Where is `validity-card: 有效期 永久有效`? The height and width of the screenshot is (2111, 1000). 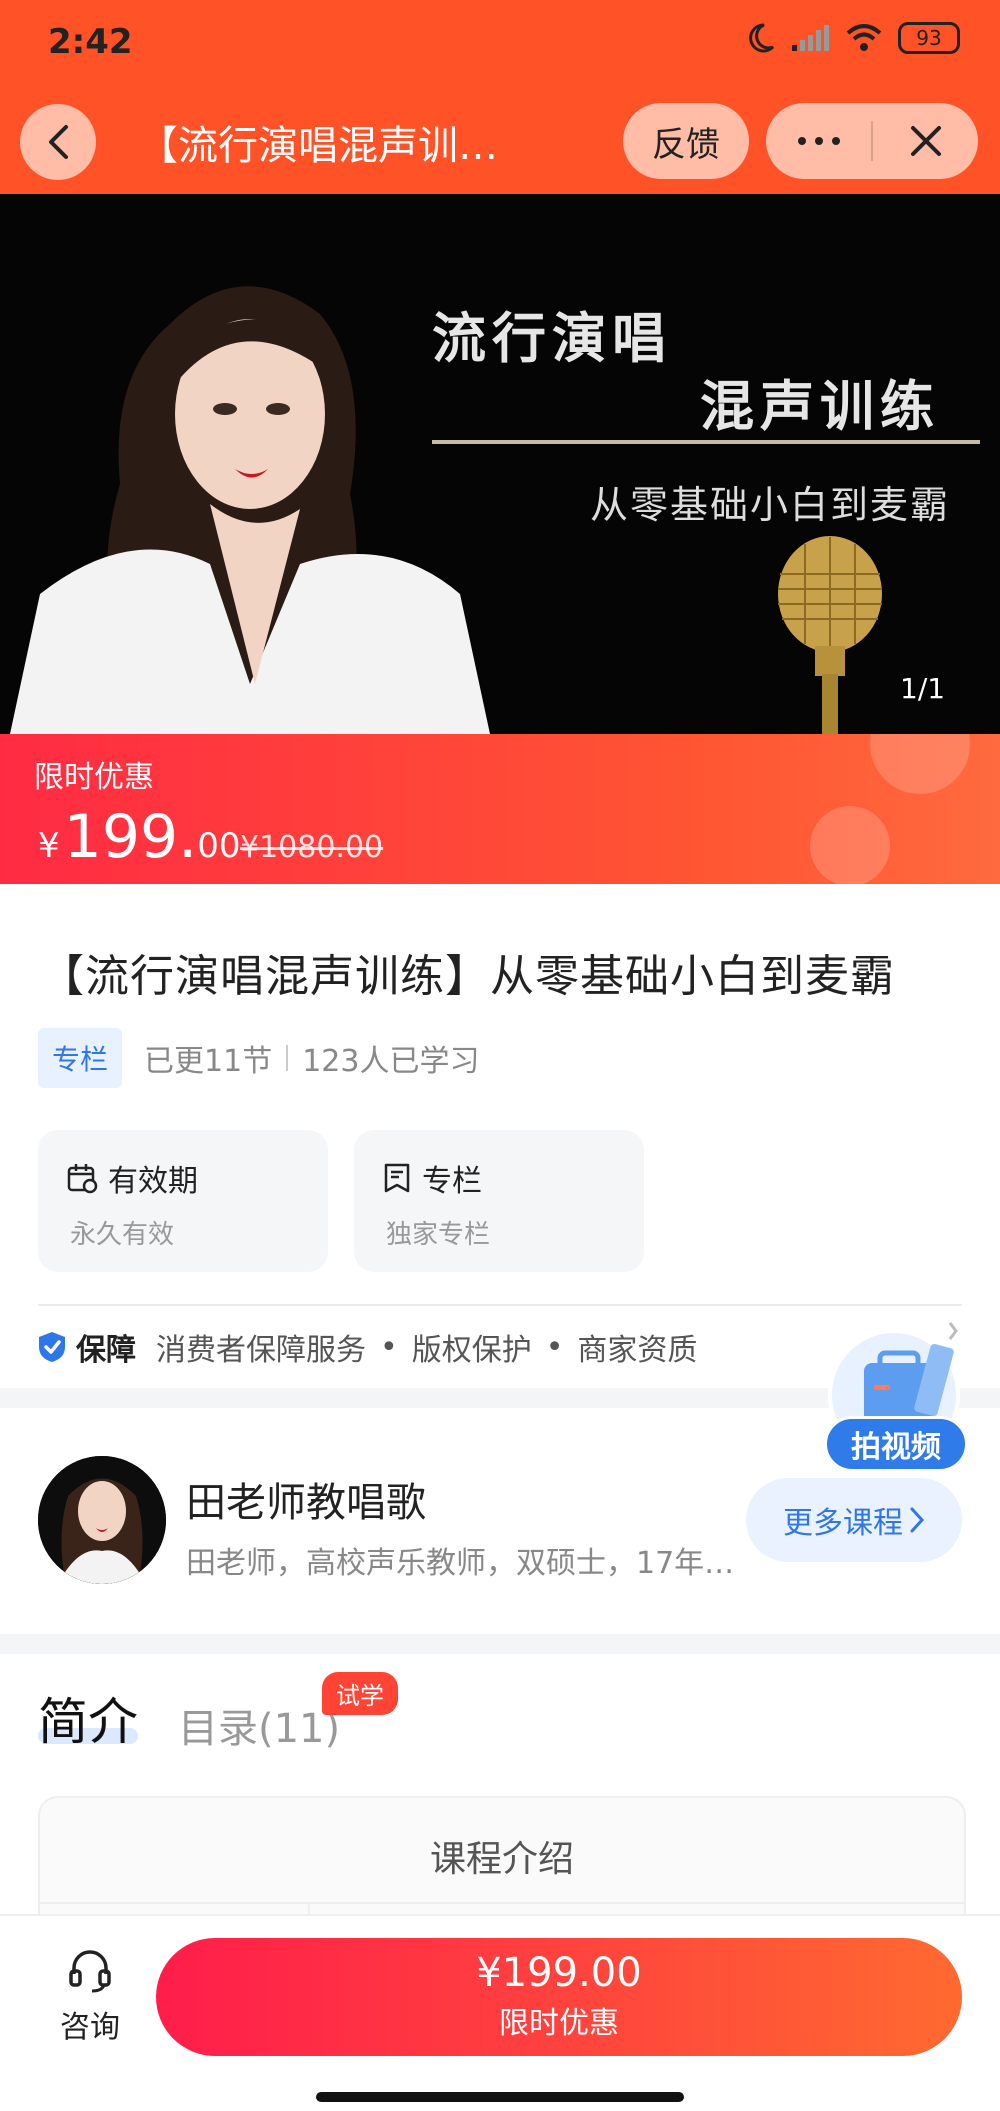 validity-card: 有效期 永久有效 is located at coordinates (183, 1201).